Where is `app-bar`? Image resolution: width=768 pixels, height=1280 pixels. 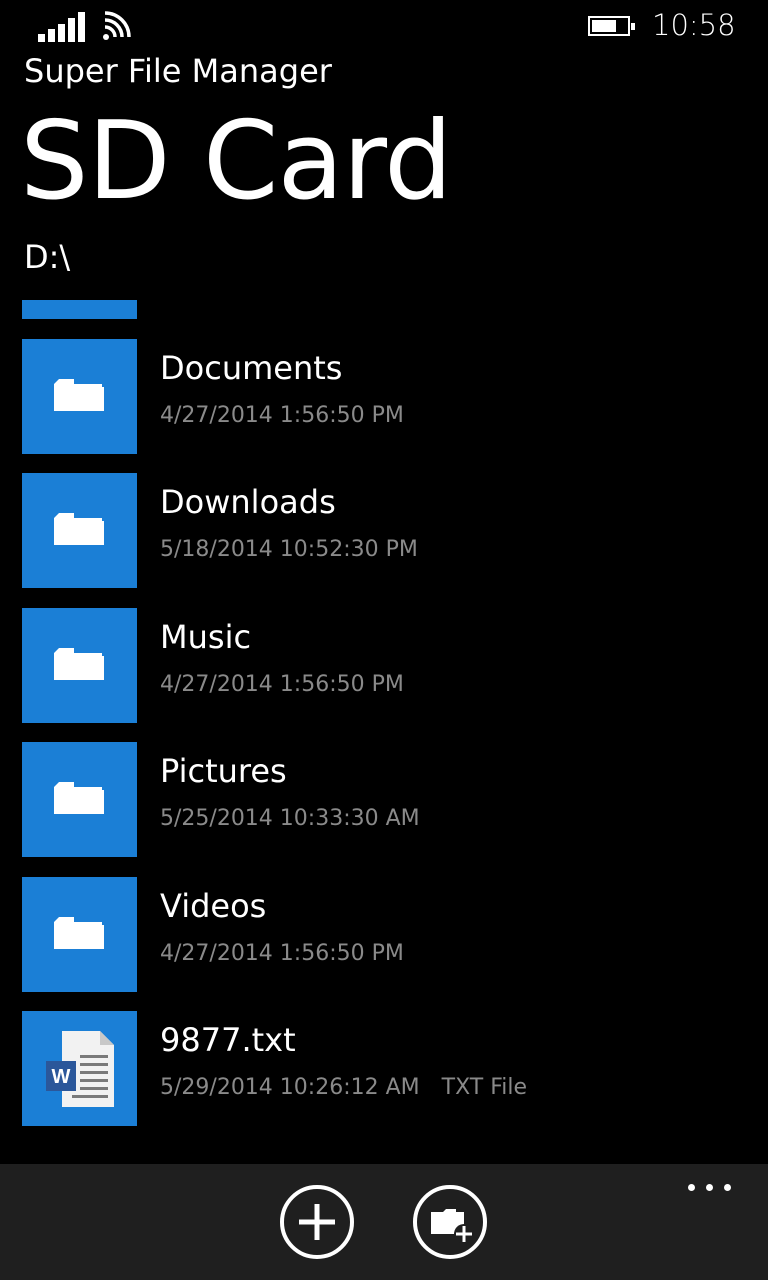
app-bar is located at coordinates (384, 1222).